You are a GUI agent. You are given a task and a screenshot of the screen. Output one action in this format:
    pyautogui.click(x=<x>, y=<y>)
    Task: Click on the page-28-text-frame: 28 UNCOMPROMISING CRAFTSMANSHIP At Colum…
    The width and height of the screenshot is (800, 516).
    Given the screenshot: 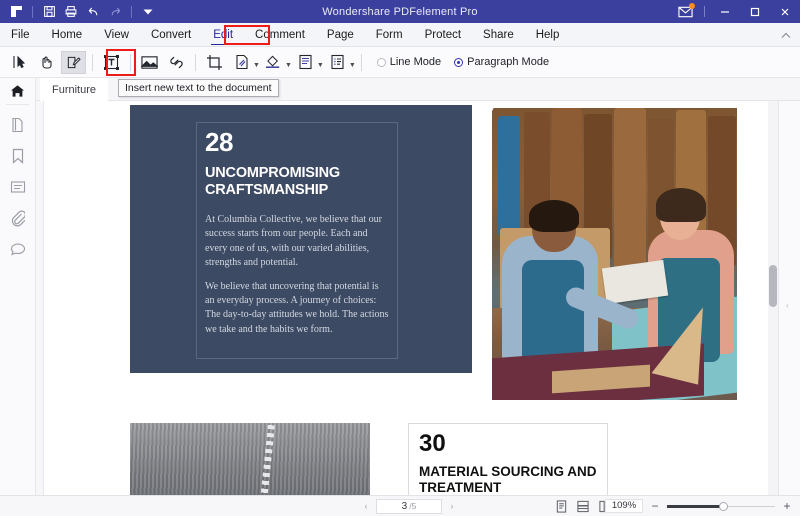 What is the action you would take?
    pyautogui.click(x=297, y=240)
    